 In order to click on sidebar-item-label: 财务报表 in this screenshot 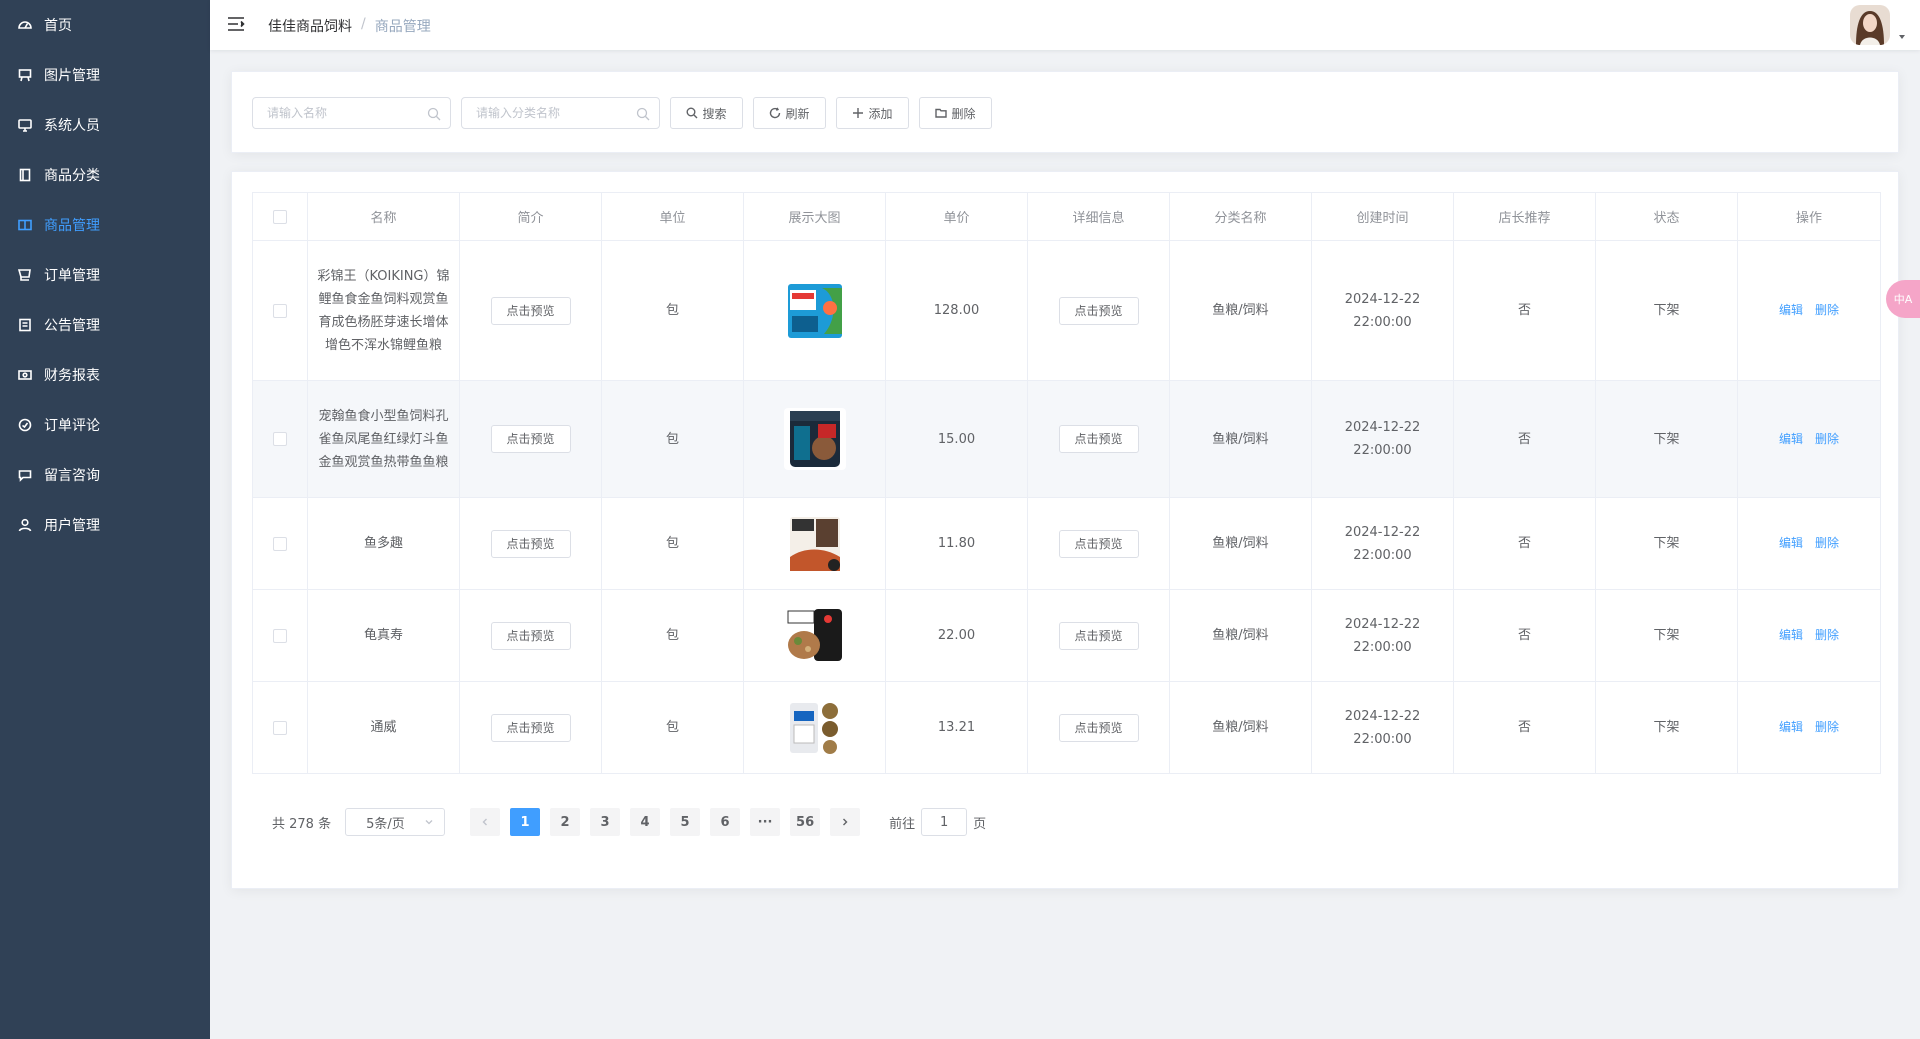, I will do `click(72, 376)`.